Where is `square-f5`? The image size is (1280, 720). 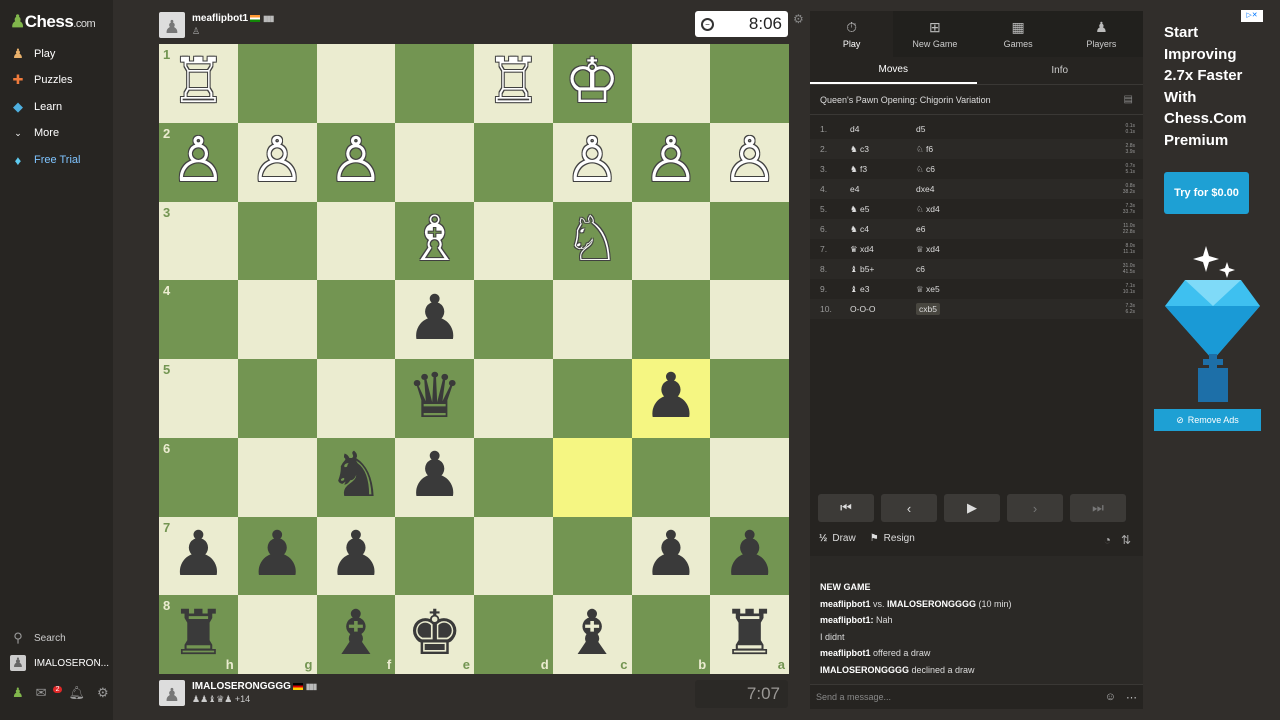 square-f5 is located at coordinates (356, 398).